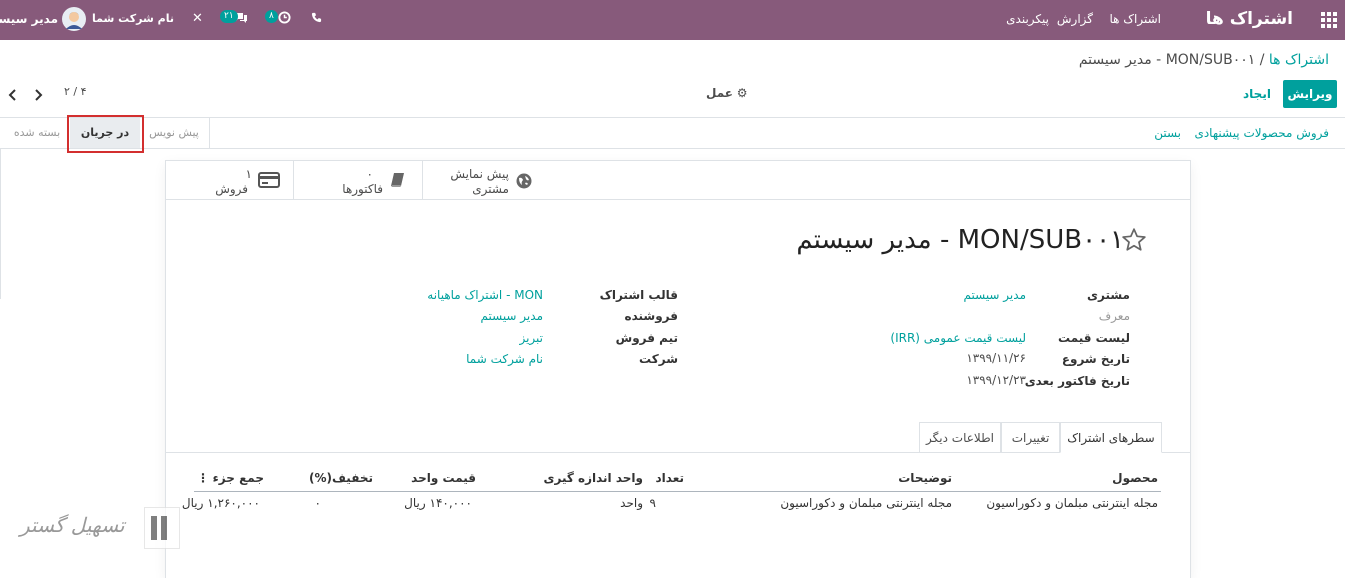 The width and height of the screenshot is (1345, 578). What do you see at coordinates (74, 20) in the screenshot?
I see `avatar` at bounding box center [74, 20].